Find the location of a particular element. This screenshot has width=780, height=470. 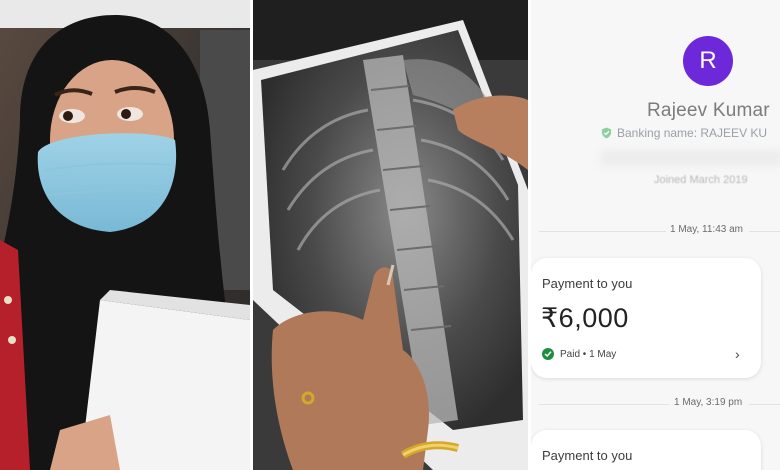

blurred-detail is located at coordinates (690, 158).